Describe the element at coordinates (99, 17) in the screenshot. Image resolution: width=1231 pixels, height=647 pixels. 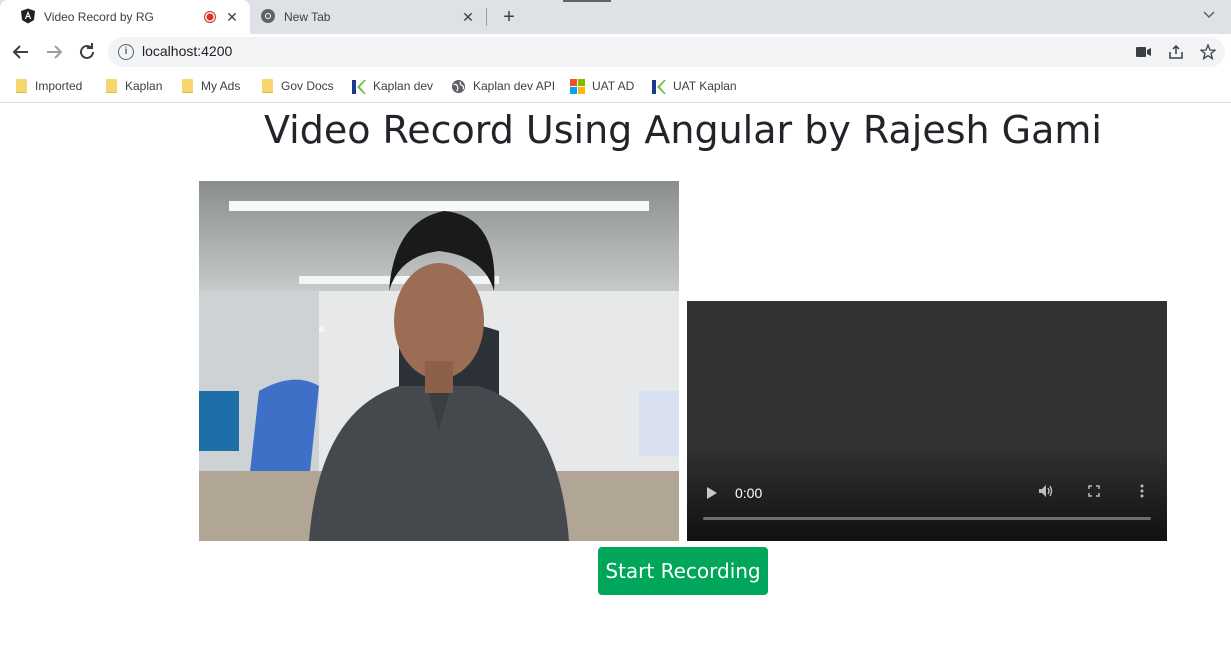
I see `tab-title: Video Record by RG` at that location.